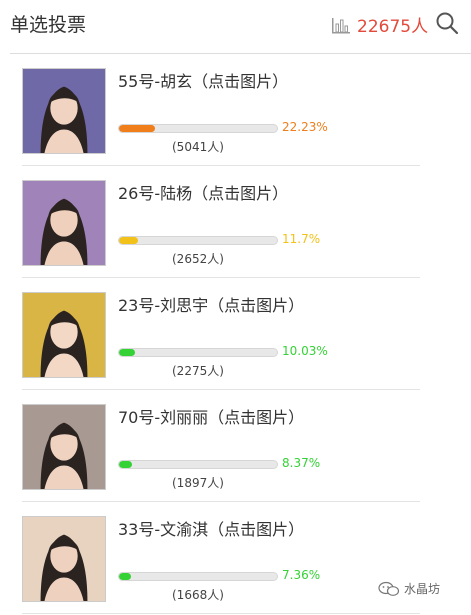  What do you see at coordinates (48, 25) in the screenshot?
I see `page-title: 单选投票` at bounding box center [48, 25].